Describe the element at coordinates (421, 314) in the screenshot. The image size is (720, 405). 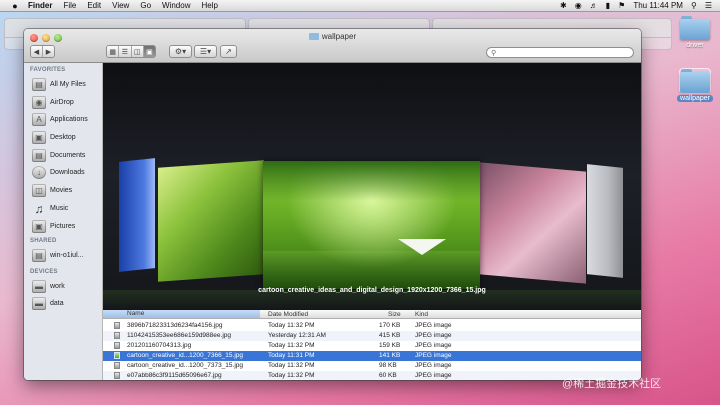
I see `column-header-kind: Kind` at that location.